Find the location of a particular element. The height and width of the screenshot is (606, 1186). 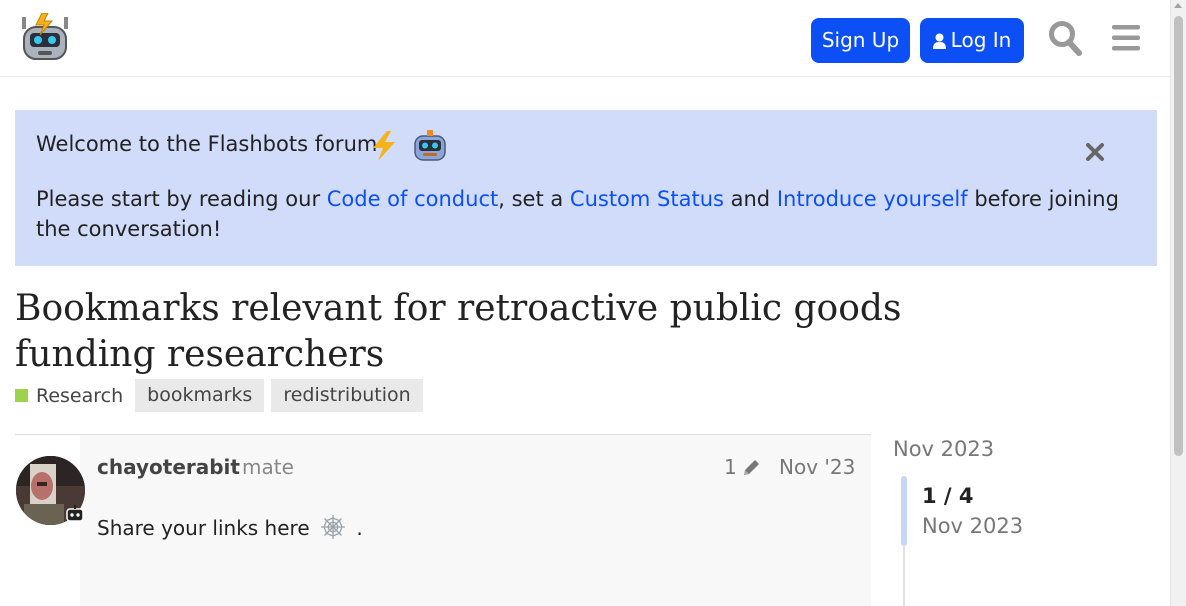

timeline-current-date: Nov 2023 is located at coordinates (973, 526).